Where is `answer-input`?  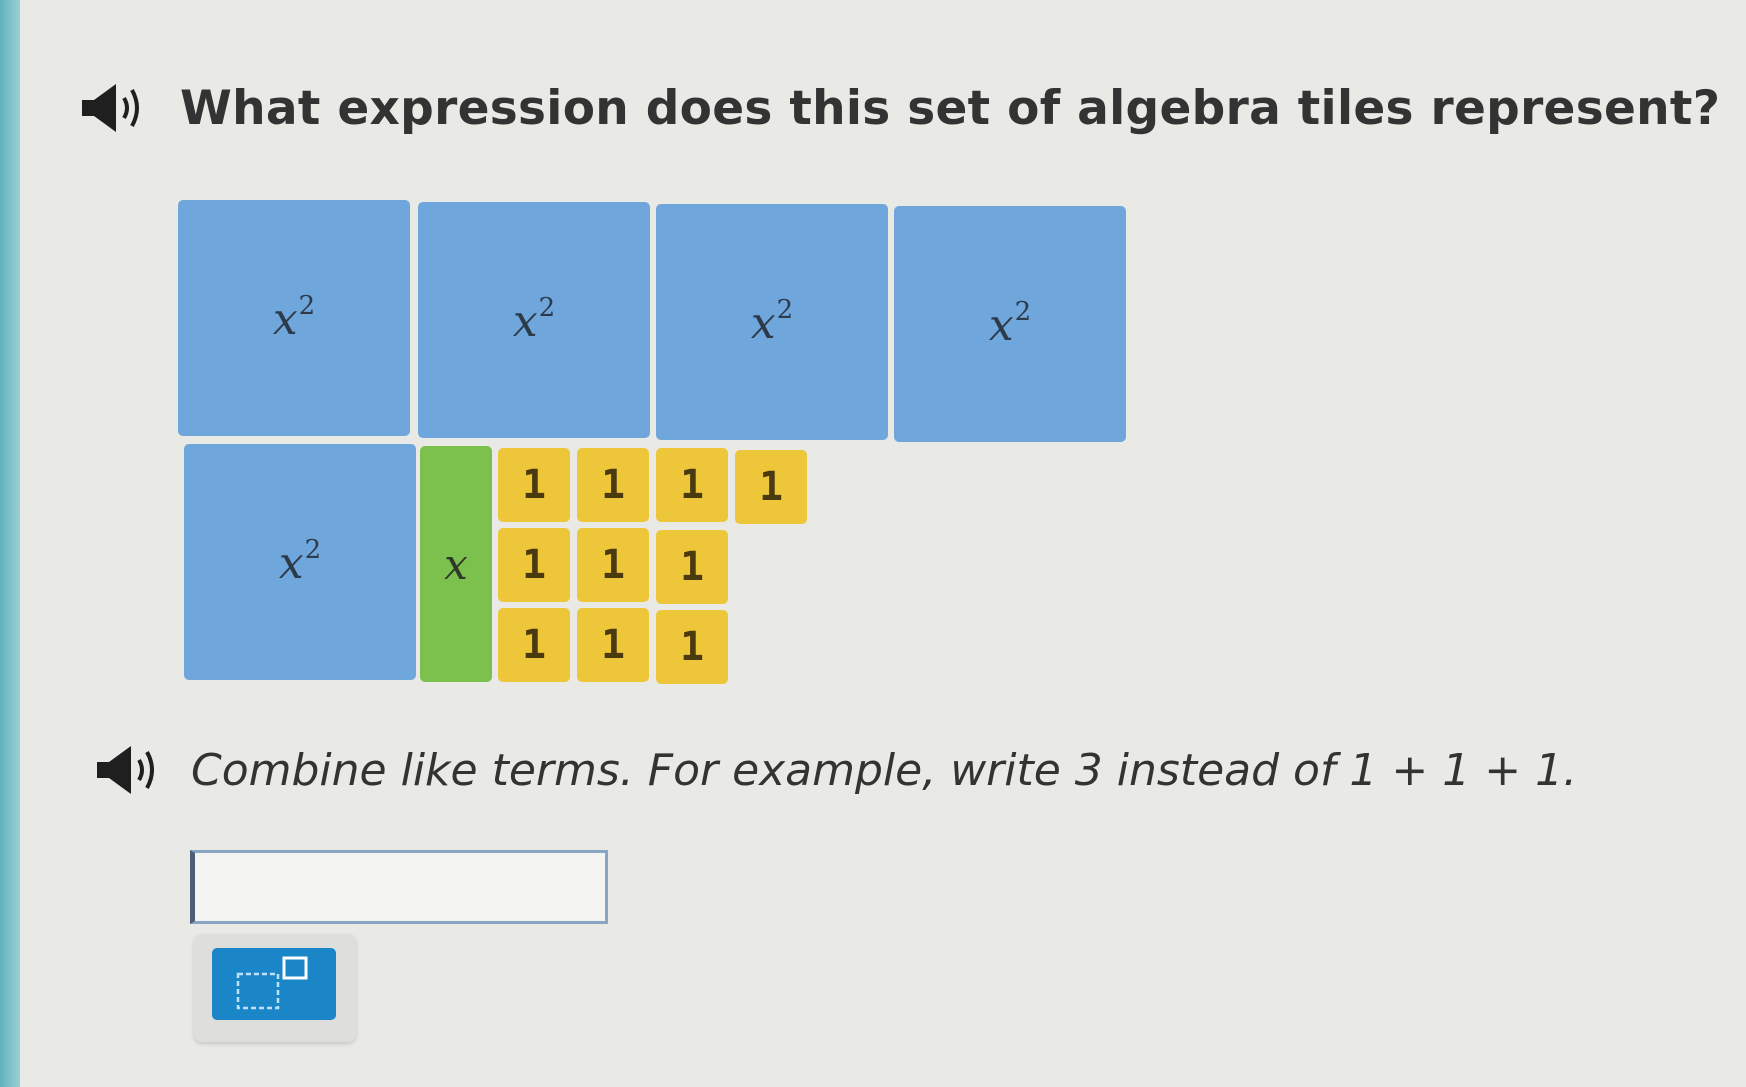 answer-input is located at coordinates (399, 887).